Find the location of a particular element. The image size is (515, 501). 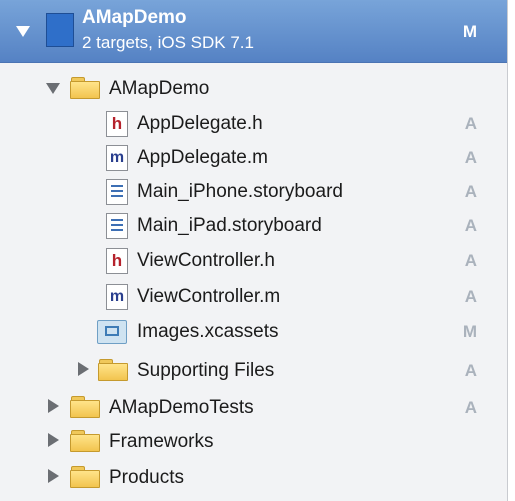

project-row: AMapDemo 2 targets, iOS SDK 7.1 M is located at coordinates (253, 31).